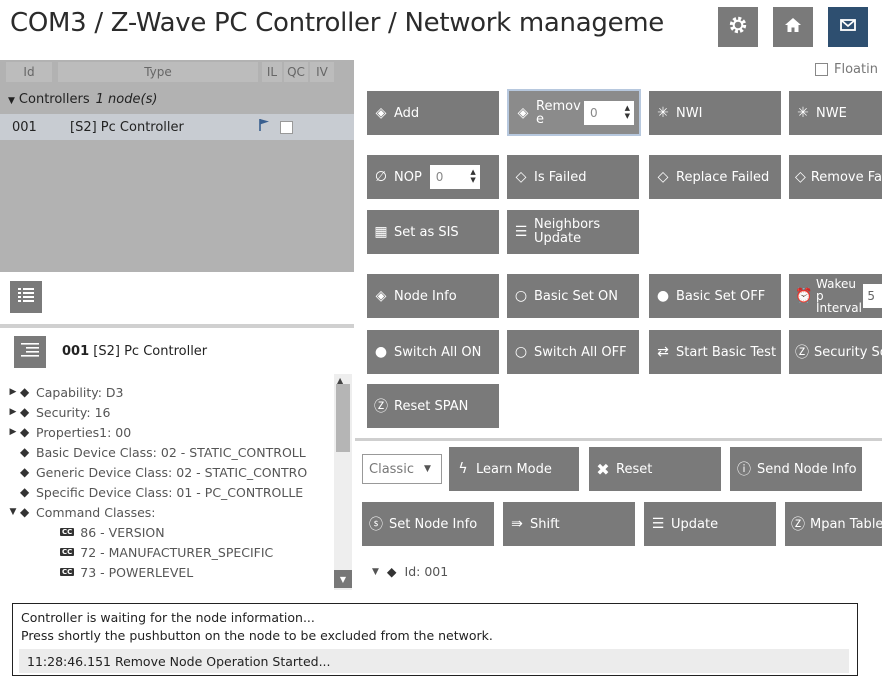 This screenshot has width=882, height=676. I want to click on mail-button, so click(848, 27).